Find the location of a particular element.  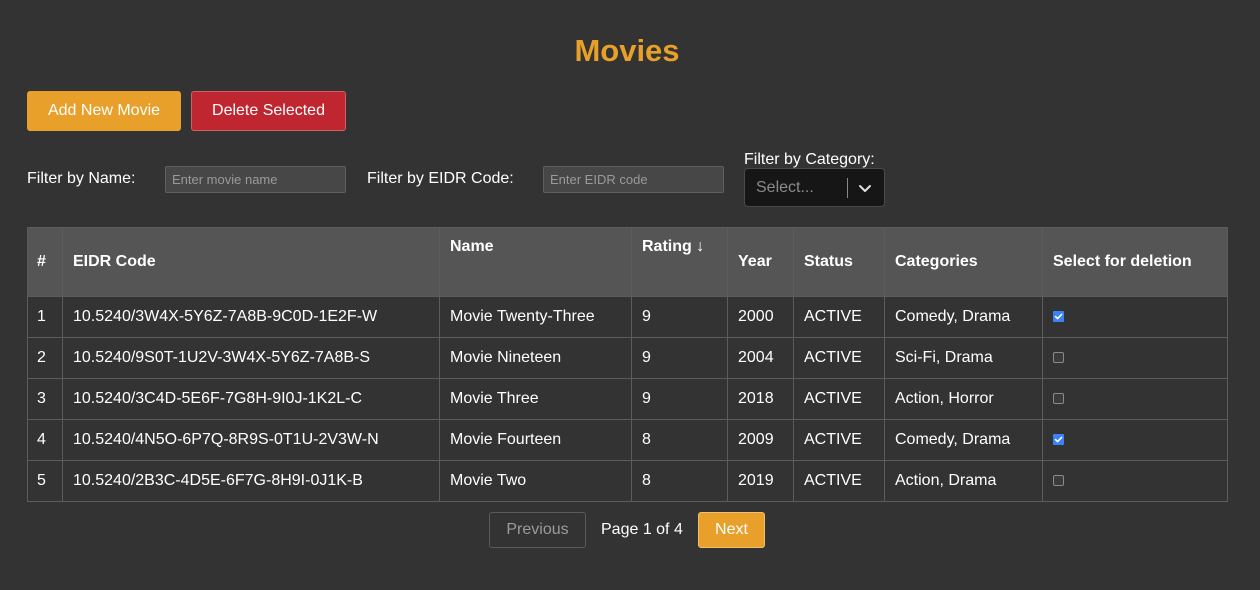

column-header-number: # is located at coordinates (45, 262).